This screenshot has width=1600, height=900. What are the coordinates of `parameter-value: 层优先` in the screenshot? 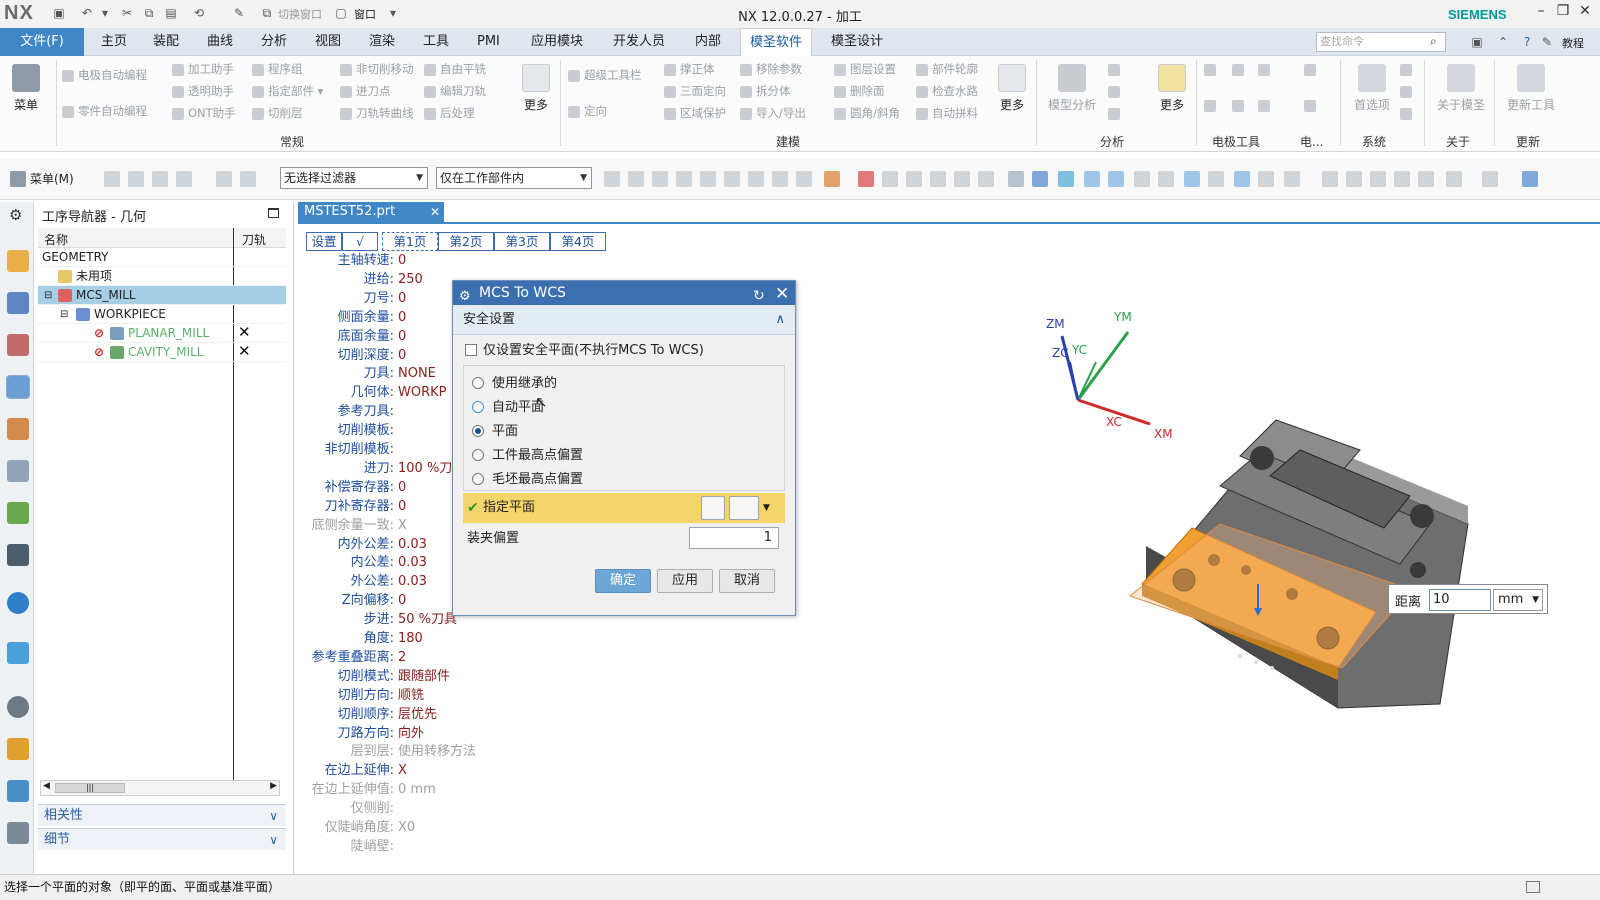 It's located at (417, 715).